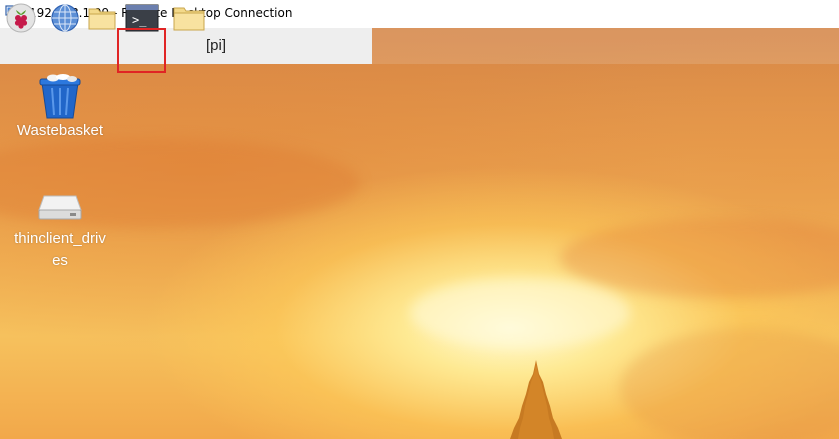 The height and width of the screenshot is (439, 839). What do you see at coordinates (139, 20) in the screenshot?
I see `terminal-prompt: >_` at bounding box center [139, 20].